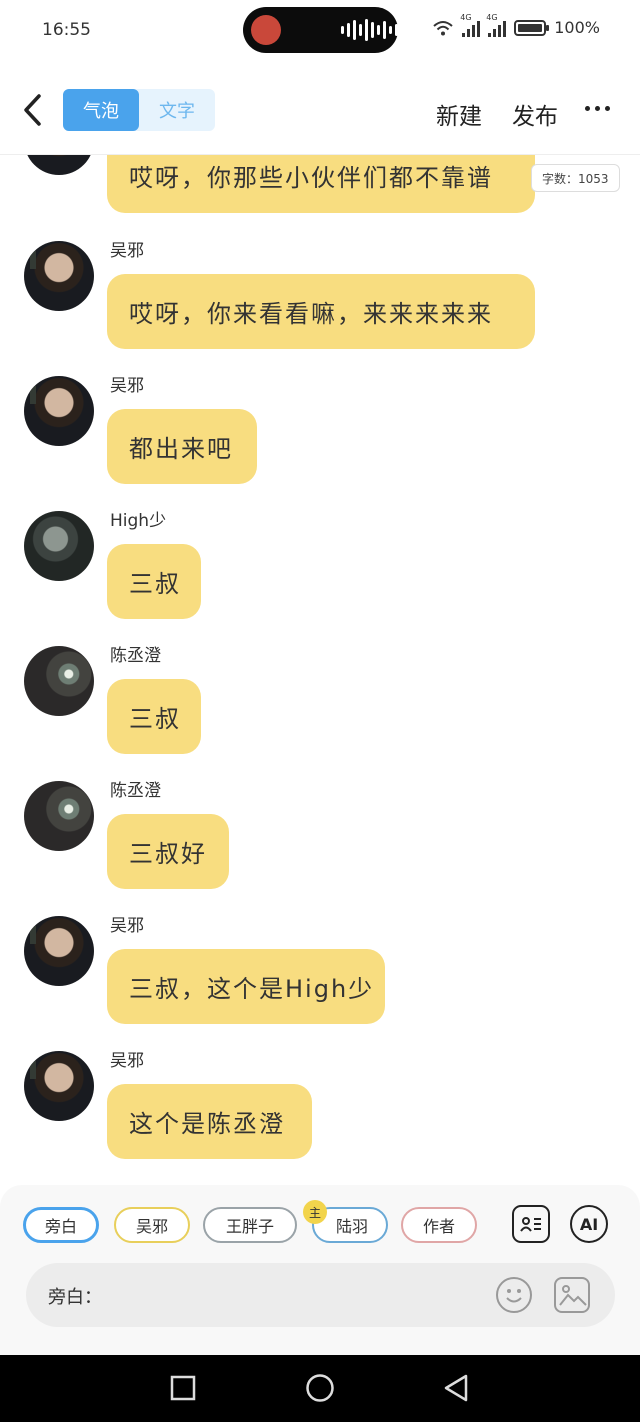 This screenshot has height=1422, width=640. Describe the element at coordinates (496, 25) in the screenshot. I see `signal-icon-2: 4G` at that location.